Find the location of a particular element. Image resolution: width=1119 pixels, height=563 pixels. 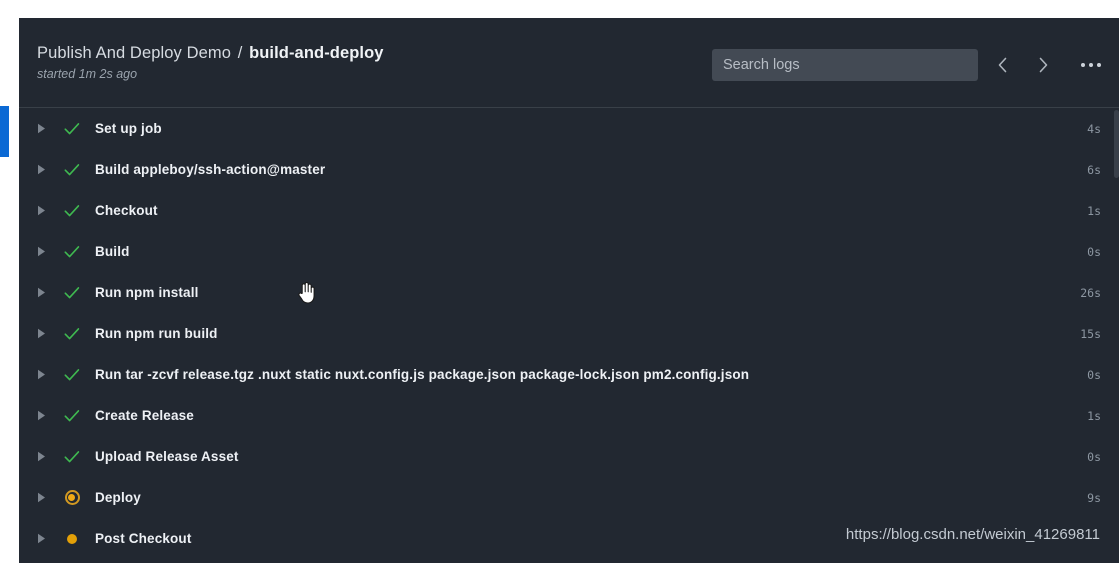

selection-accent-bar is located at coordinates (4, 131).